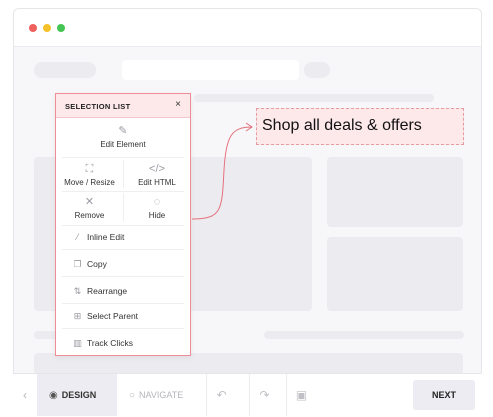  I want to click on back-button: ‹, so click(25, 395).